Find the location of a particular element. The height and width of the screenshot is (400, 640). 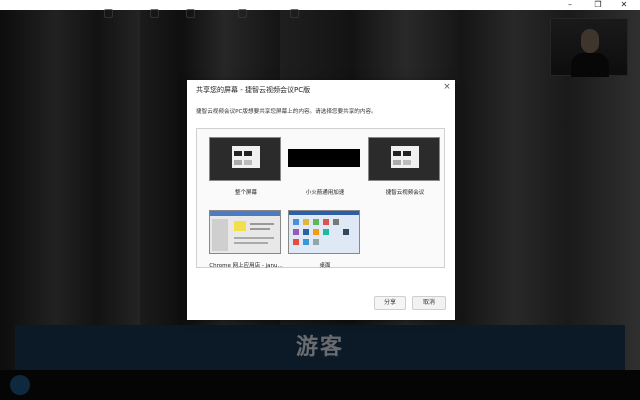

share-tile-desktop: 桌面 is located at coordinates (325, 239).